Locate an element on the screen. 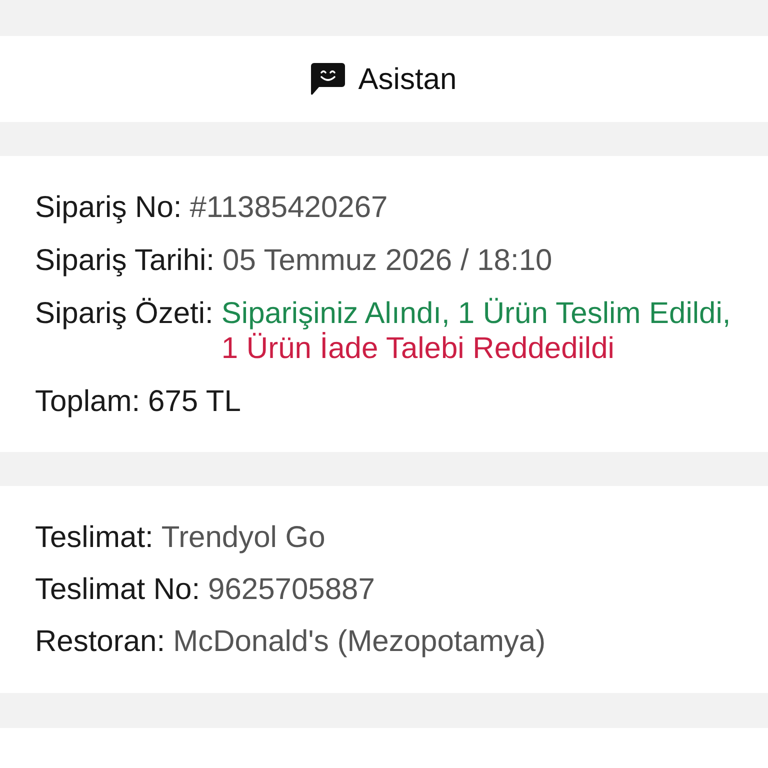 Image resolution: width=768 pixels, height=768 pixels. field-value: 05 Temmuz 2026 / 18:10 is located at coordinates (387, 260).